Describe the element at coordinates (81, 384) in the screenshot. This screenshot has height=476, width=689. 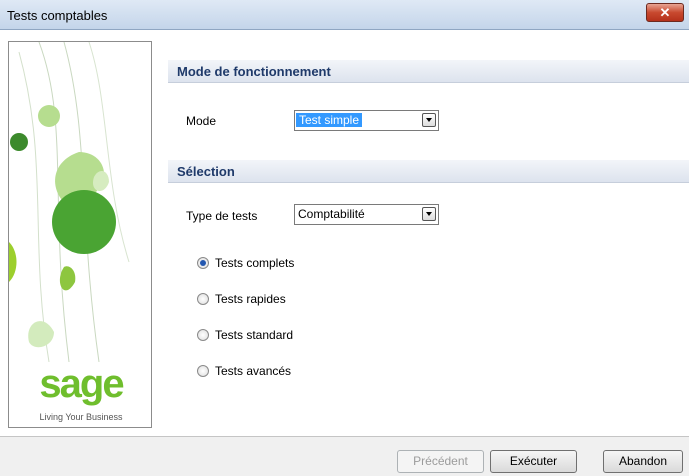
I see `sage-logo: sage` at that location.